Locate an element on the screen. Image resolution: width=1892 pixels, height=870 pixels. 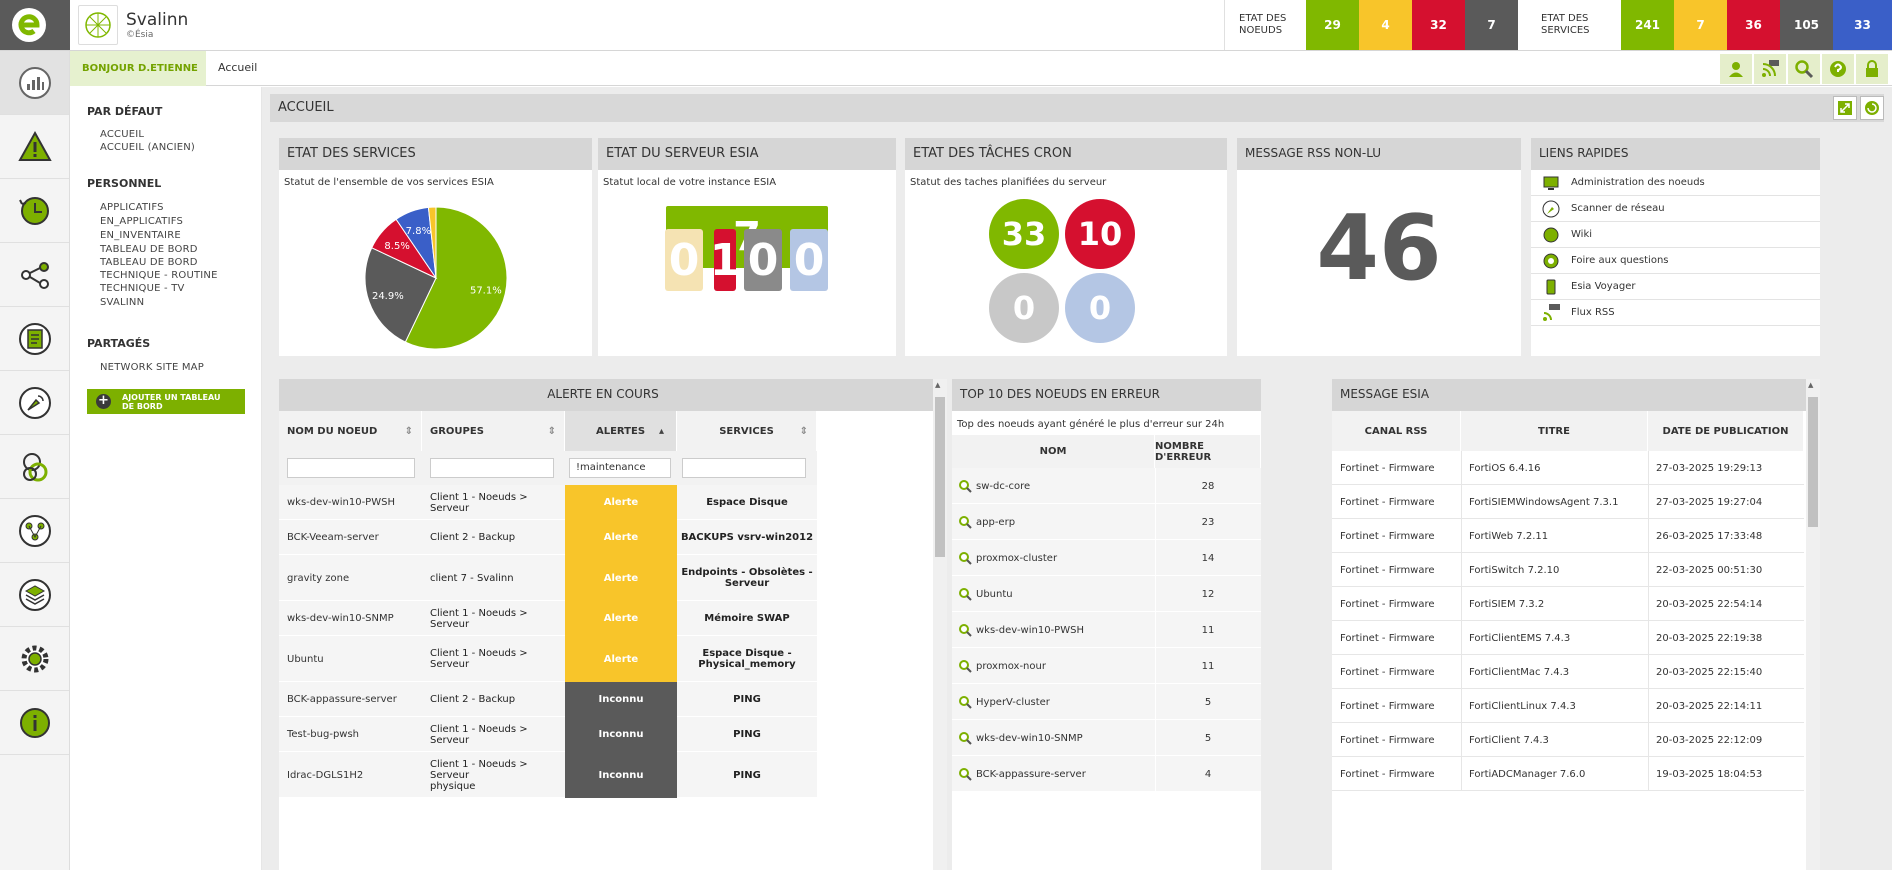
refresh-icon is located at coordinates (1872, 108).